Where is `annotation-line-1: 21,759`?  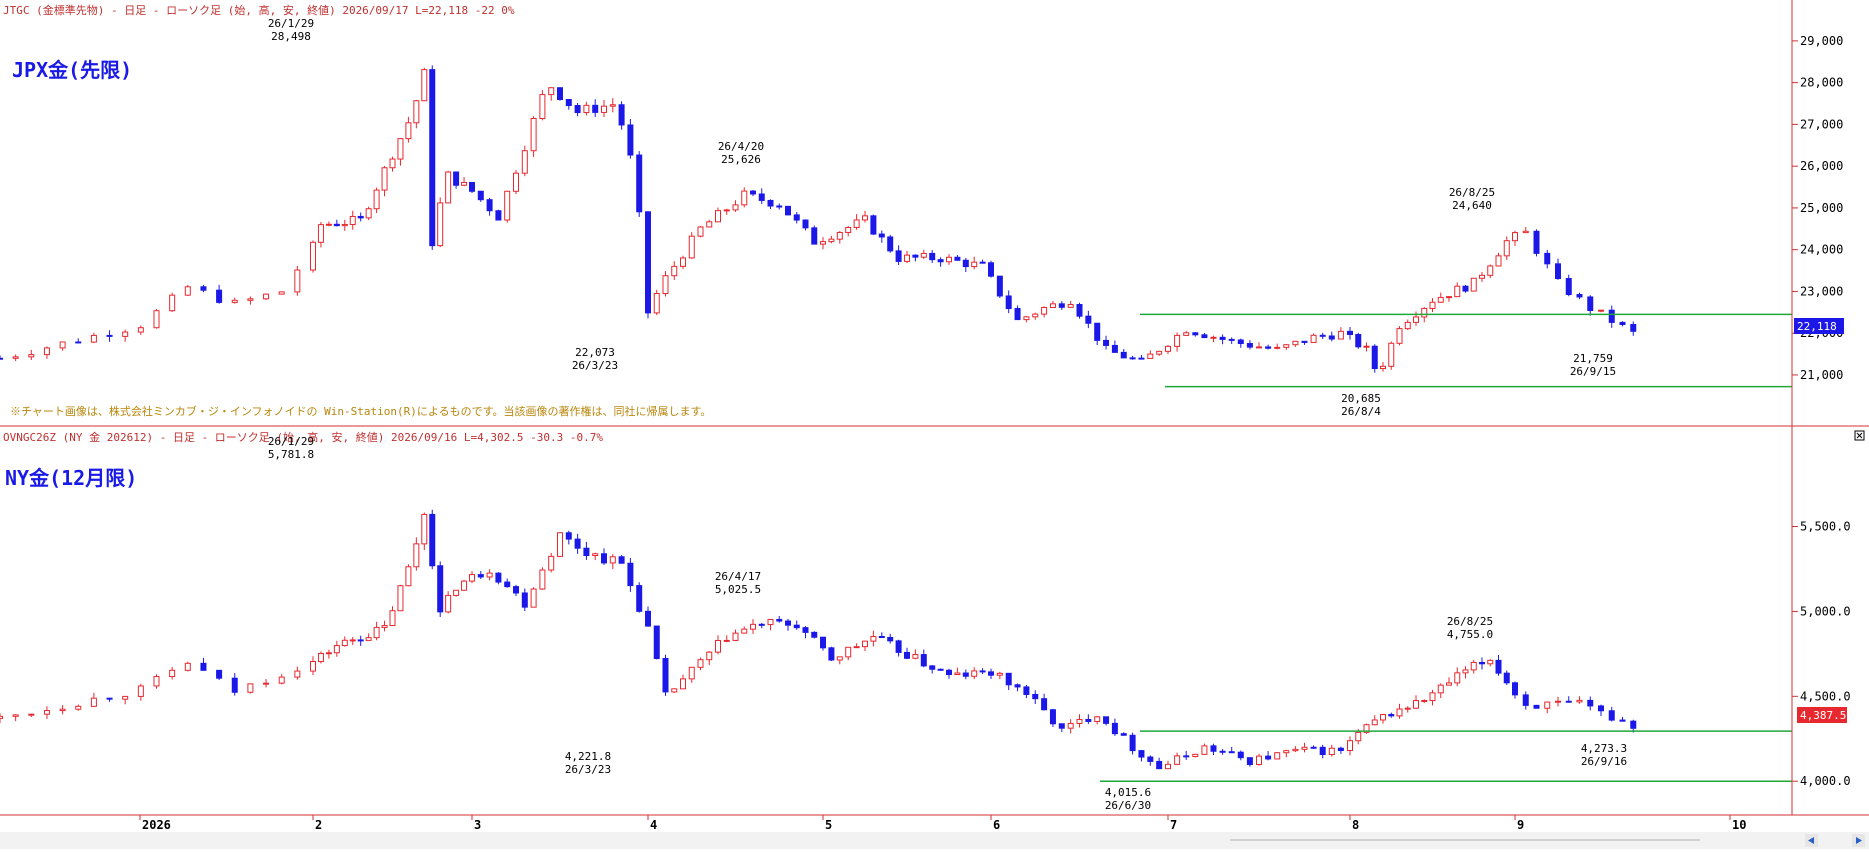 annotation-line-1: 21,759 is located at coordinates (1593, 358).